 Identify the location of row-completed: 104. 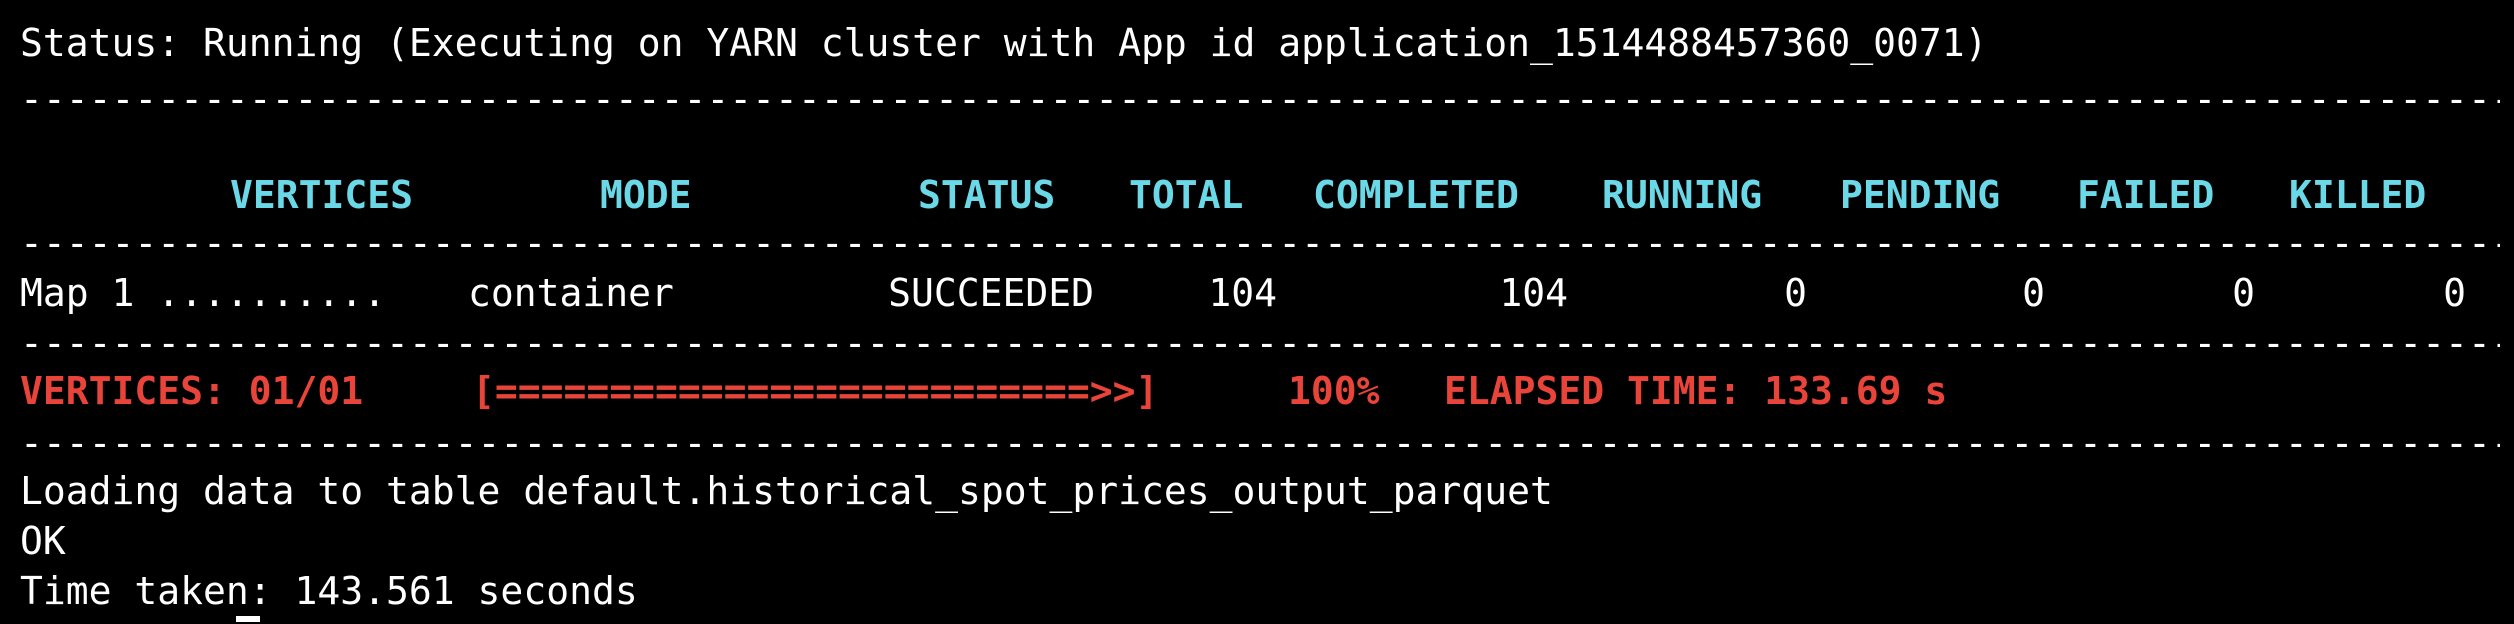
(1533, 293).